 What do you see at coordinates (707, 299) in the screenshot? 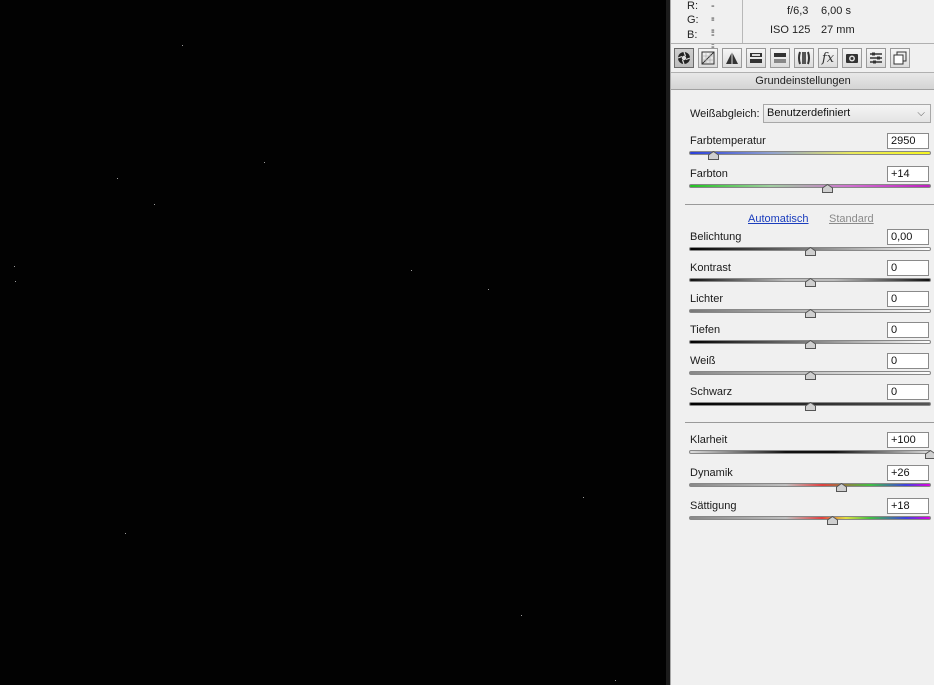
I see `lichter-label: Lichter` at bounding box center [707, 299].